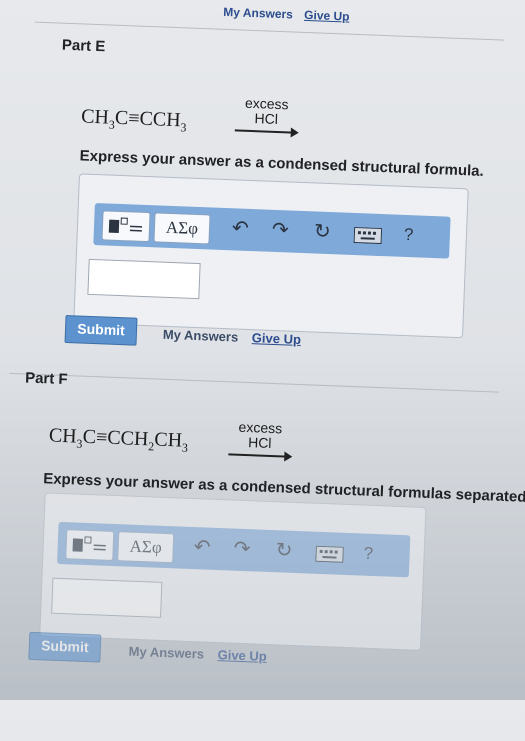  I want to click on part-f-reactant: CH3C≡CCH2CH3, so click(118, 439).